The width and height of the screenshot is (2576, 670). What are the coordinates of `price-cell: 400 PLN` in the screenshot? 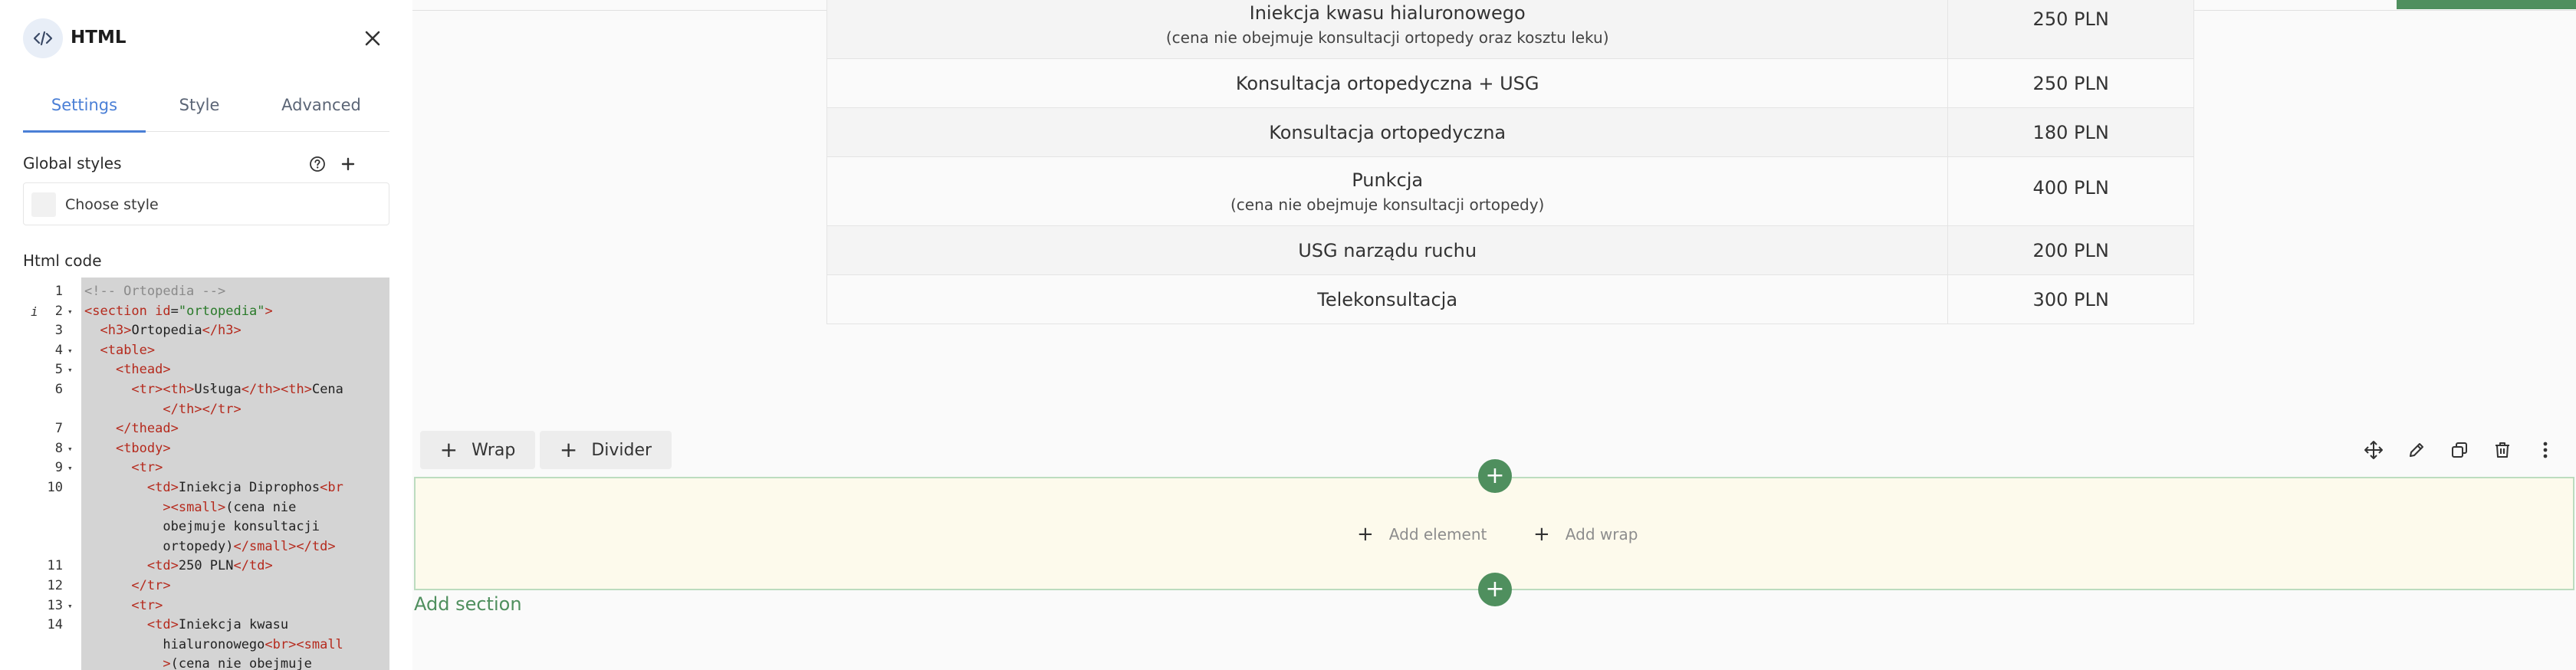 It's located at (2070, 191).